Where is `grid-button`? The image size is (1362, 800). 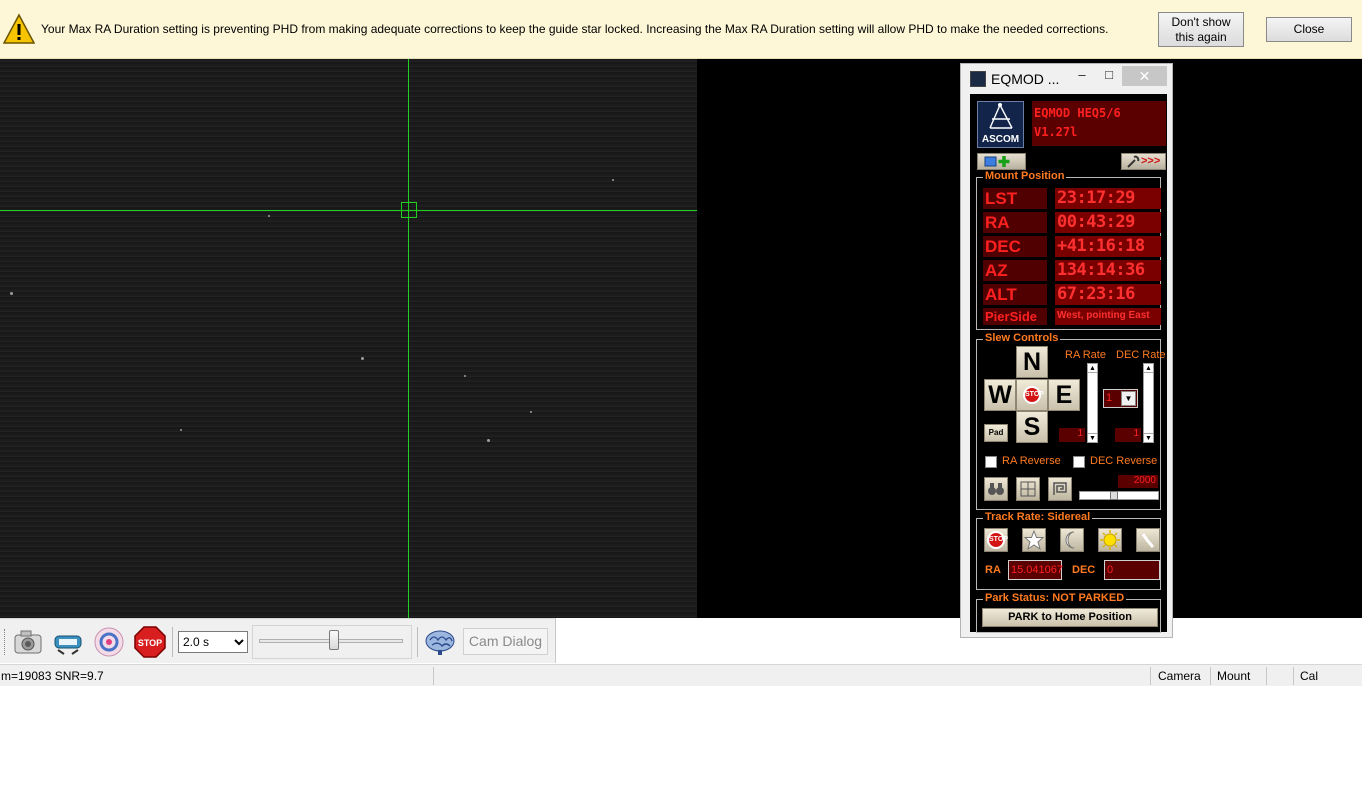 grid-button is located at coordinates (1028, 489).